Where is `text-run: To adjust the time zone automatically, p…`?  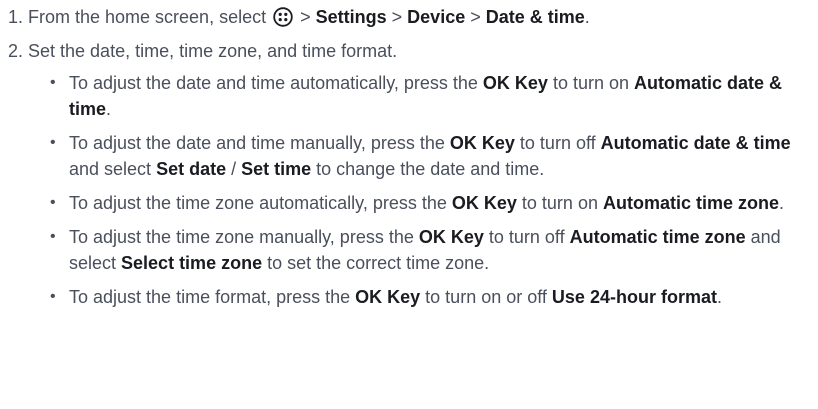
text-run: To adjust the time zone automatically, p… is located at coordinates (260, 203).